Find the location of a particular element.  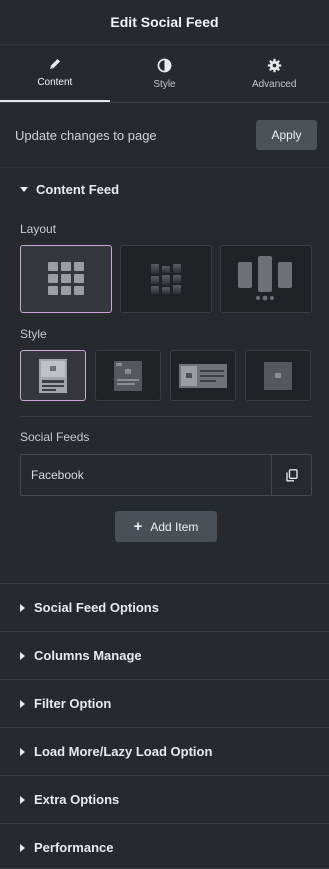

section-columns-manage: Columns Manage is located at coordinates (164, 655).